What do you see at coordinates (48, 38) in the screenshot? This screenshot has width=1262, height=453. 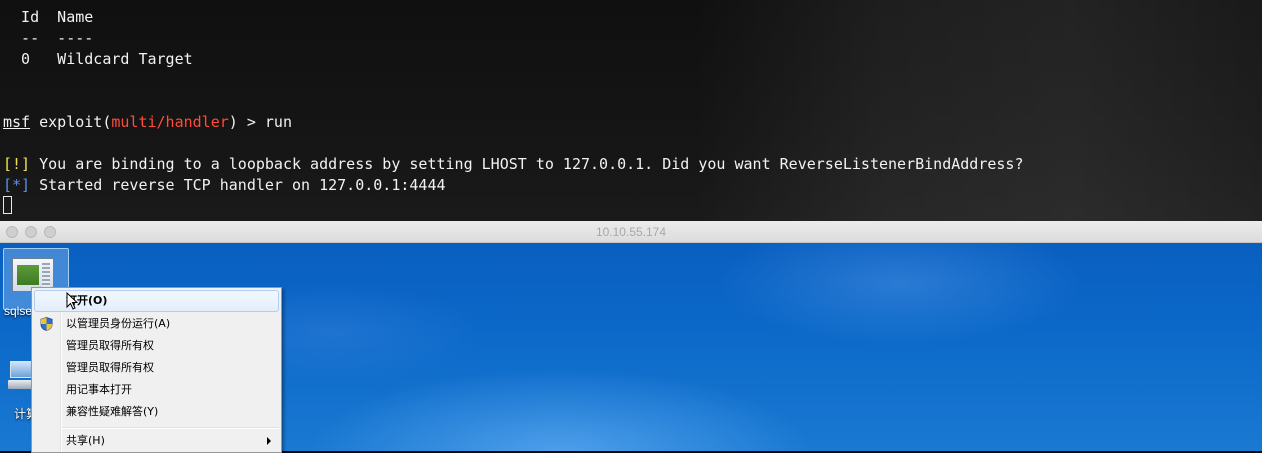 I see `table-rule-line: -- ----` at bounding box center [48, 38].